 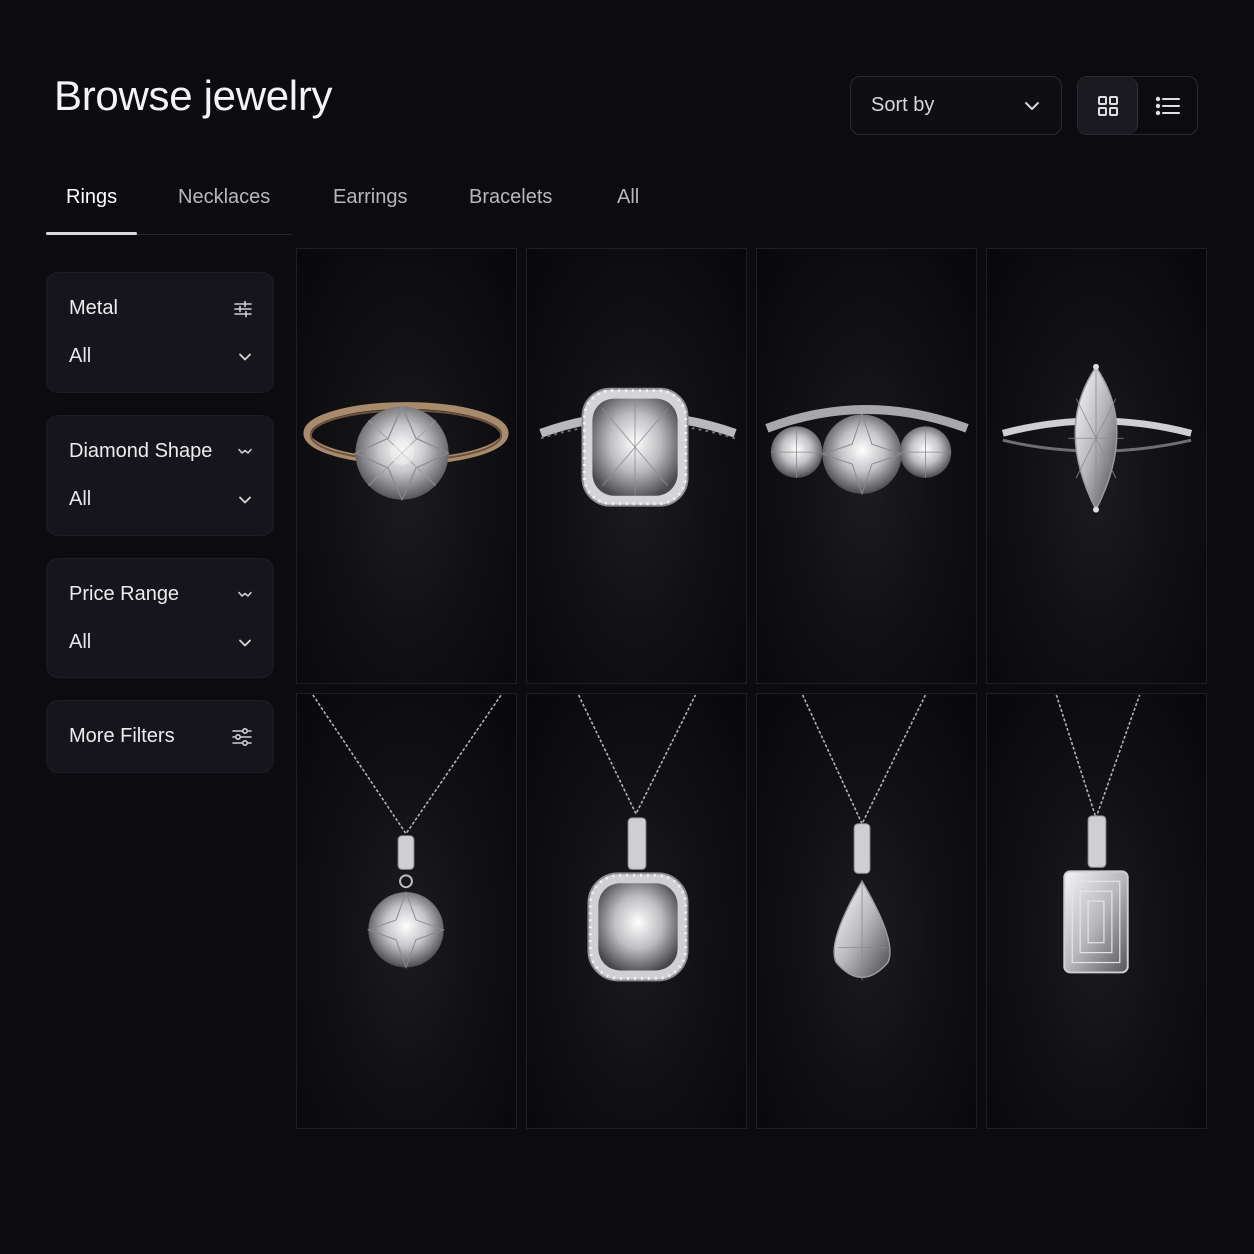 I want to click on more-filters-button: More Filters, so click(x=160, y=736).